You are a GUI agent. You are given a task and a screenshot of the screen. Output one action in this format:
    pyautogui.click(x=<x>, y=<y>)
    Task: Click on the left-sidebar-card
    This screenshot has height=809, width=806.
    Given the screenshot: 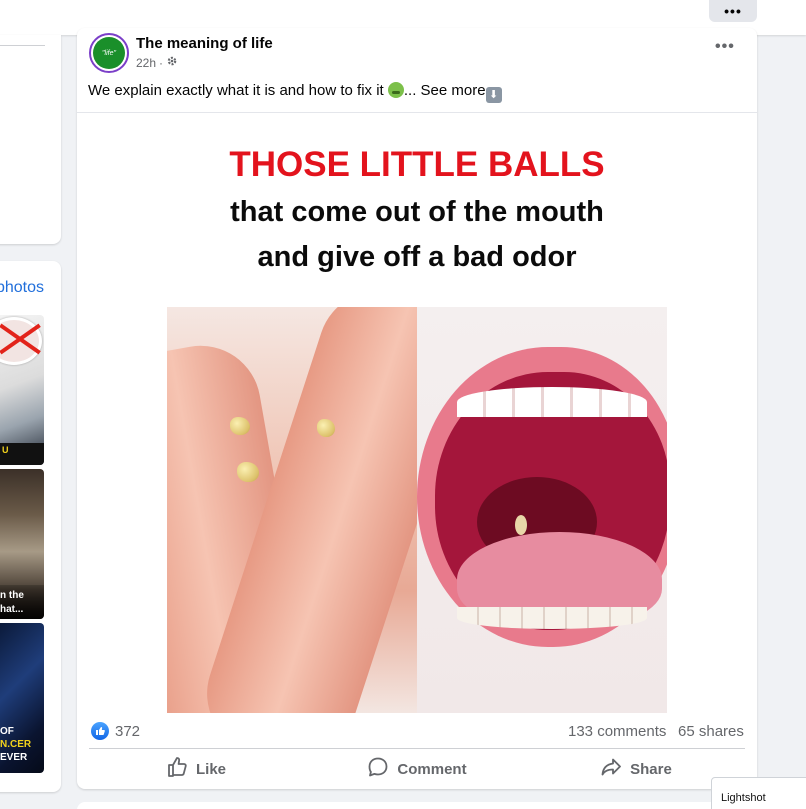 What is the action you would take?
    pyautogui.click(x=30, y=139)
    